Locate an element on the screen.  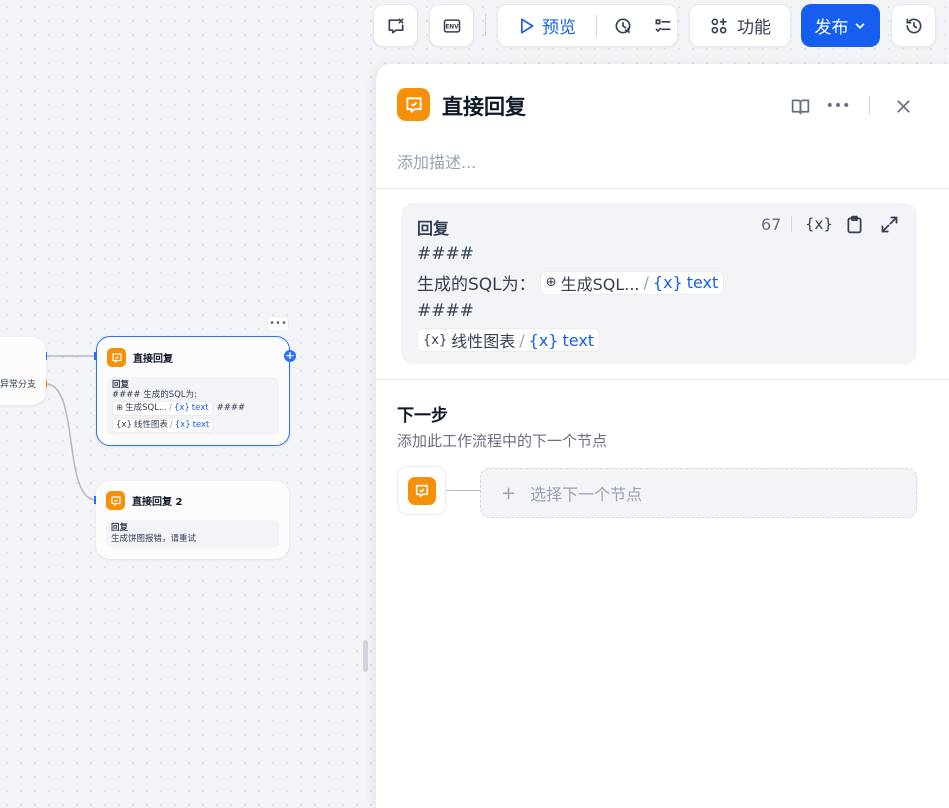
select-next-node-label: 选择下一个节点 is located at coordinates (586, 494).